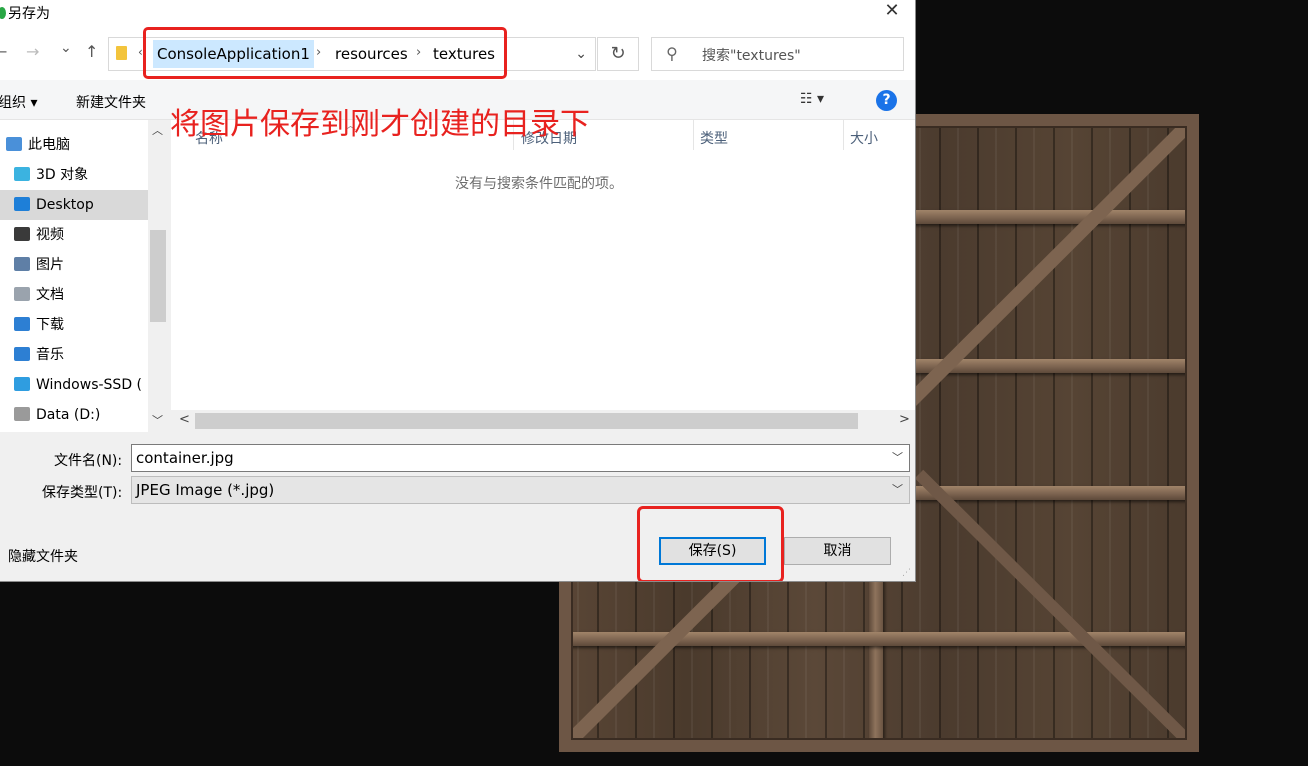  I want to click on resize-grip-icon: ⋰, so click(906, 573).